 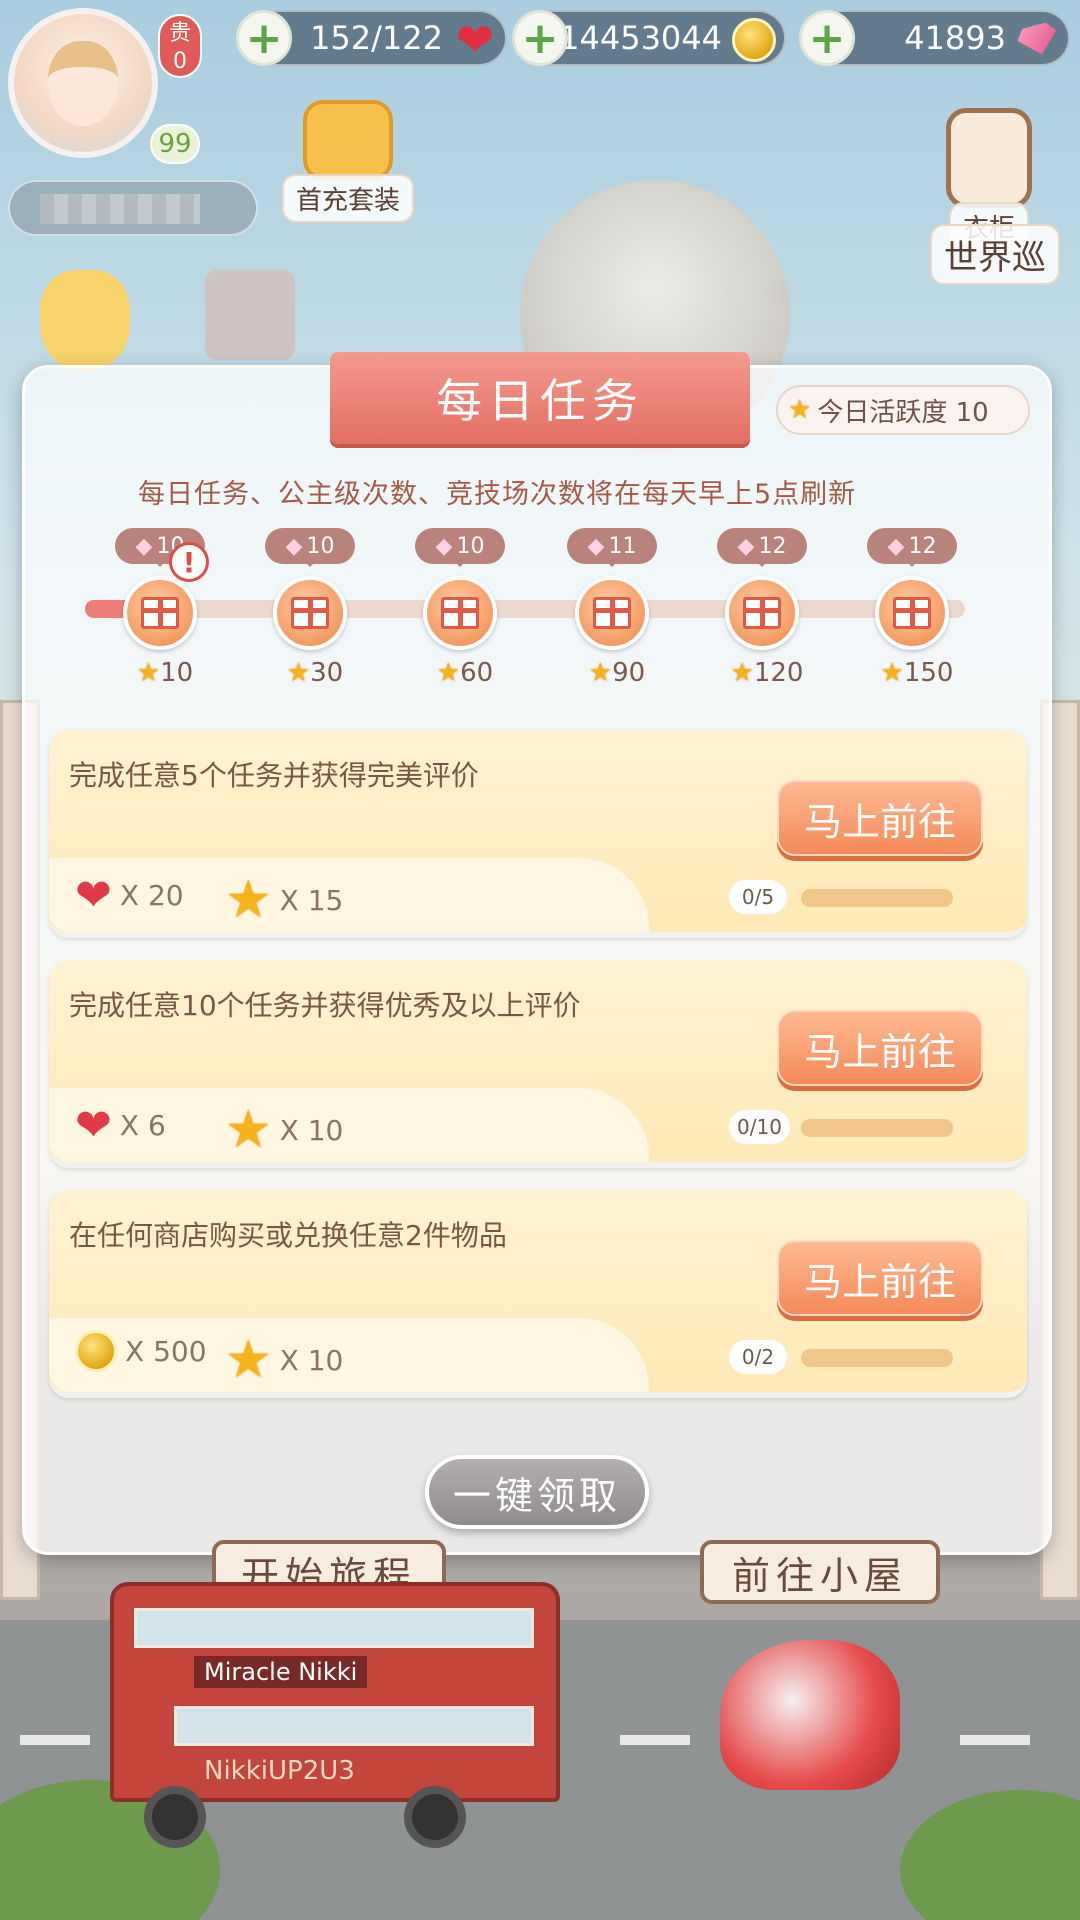 I want to click on vip-label: 贵, so click(x=179, y=33).